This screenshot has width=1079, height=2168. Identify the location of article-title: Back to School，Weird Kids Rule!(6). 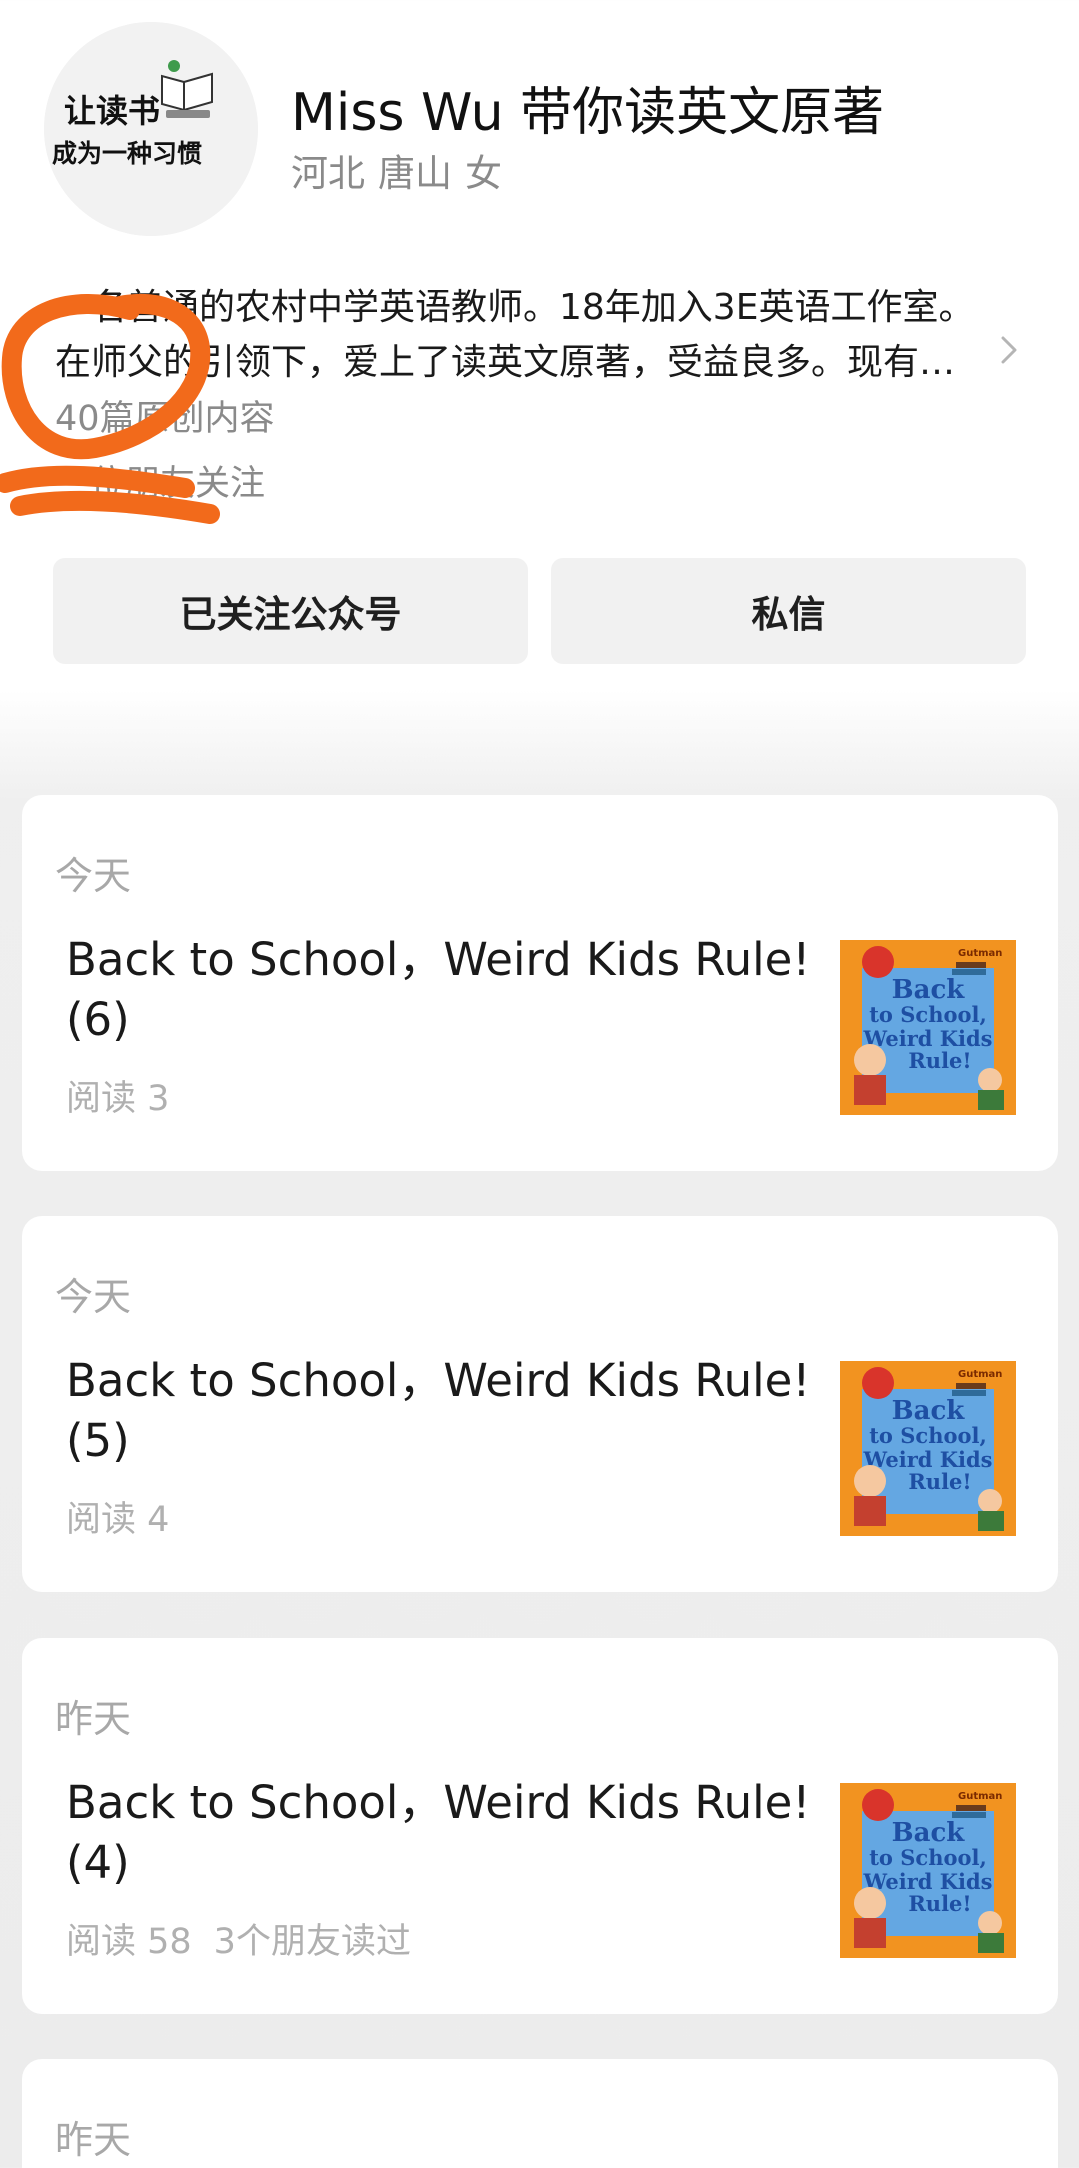
(446, 990).